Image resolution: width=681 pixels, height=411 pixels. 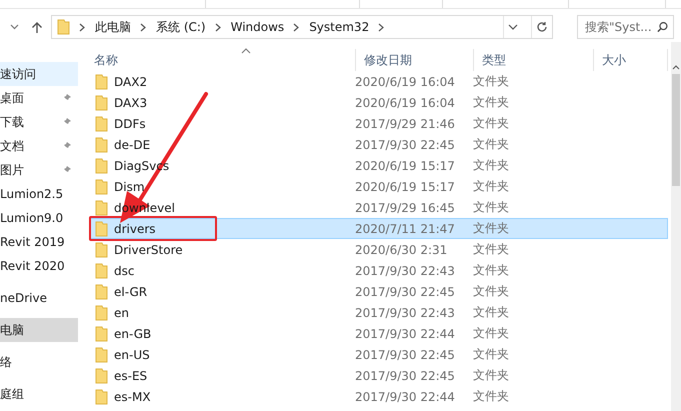 What do you see at coordinates (534, 60) in the screenshot?
I see `column-header: 类型` at bounding box center [534, 60].